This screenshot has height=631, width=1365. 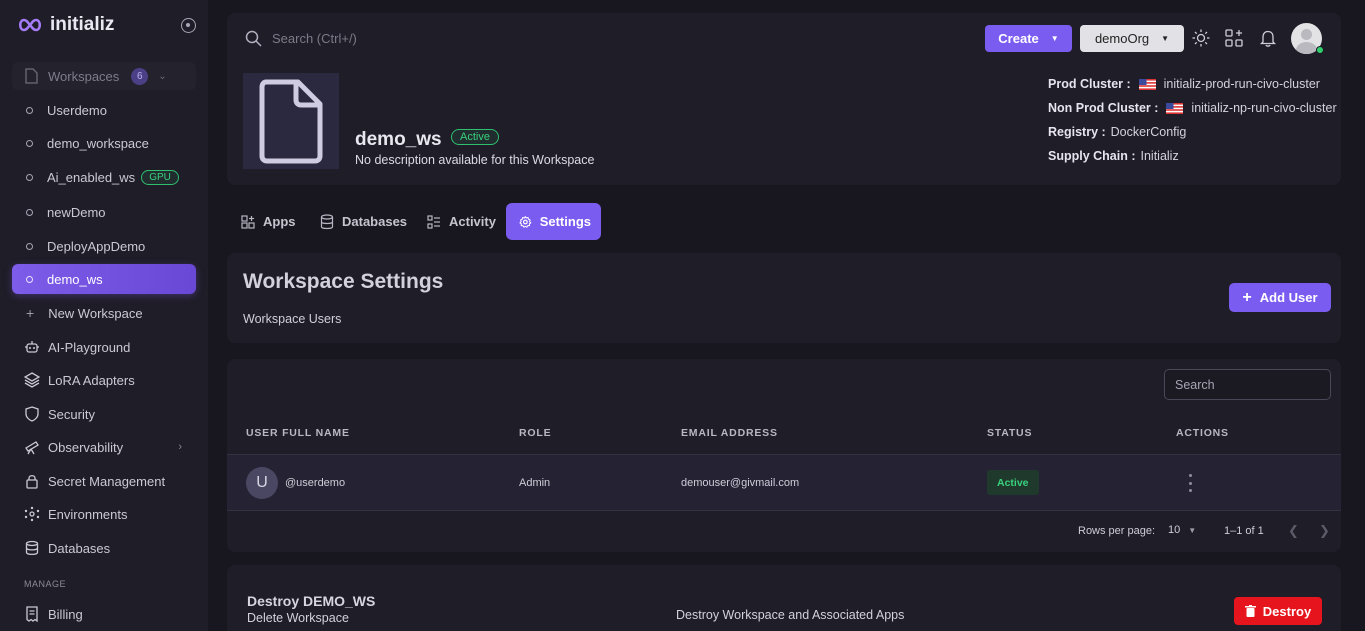 I want to click on sun-icon, so click(x=1201, y=38).